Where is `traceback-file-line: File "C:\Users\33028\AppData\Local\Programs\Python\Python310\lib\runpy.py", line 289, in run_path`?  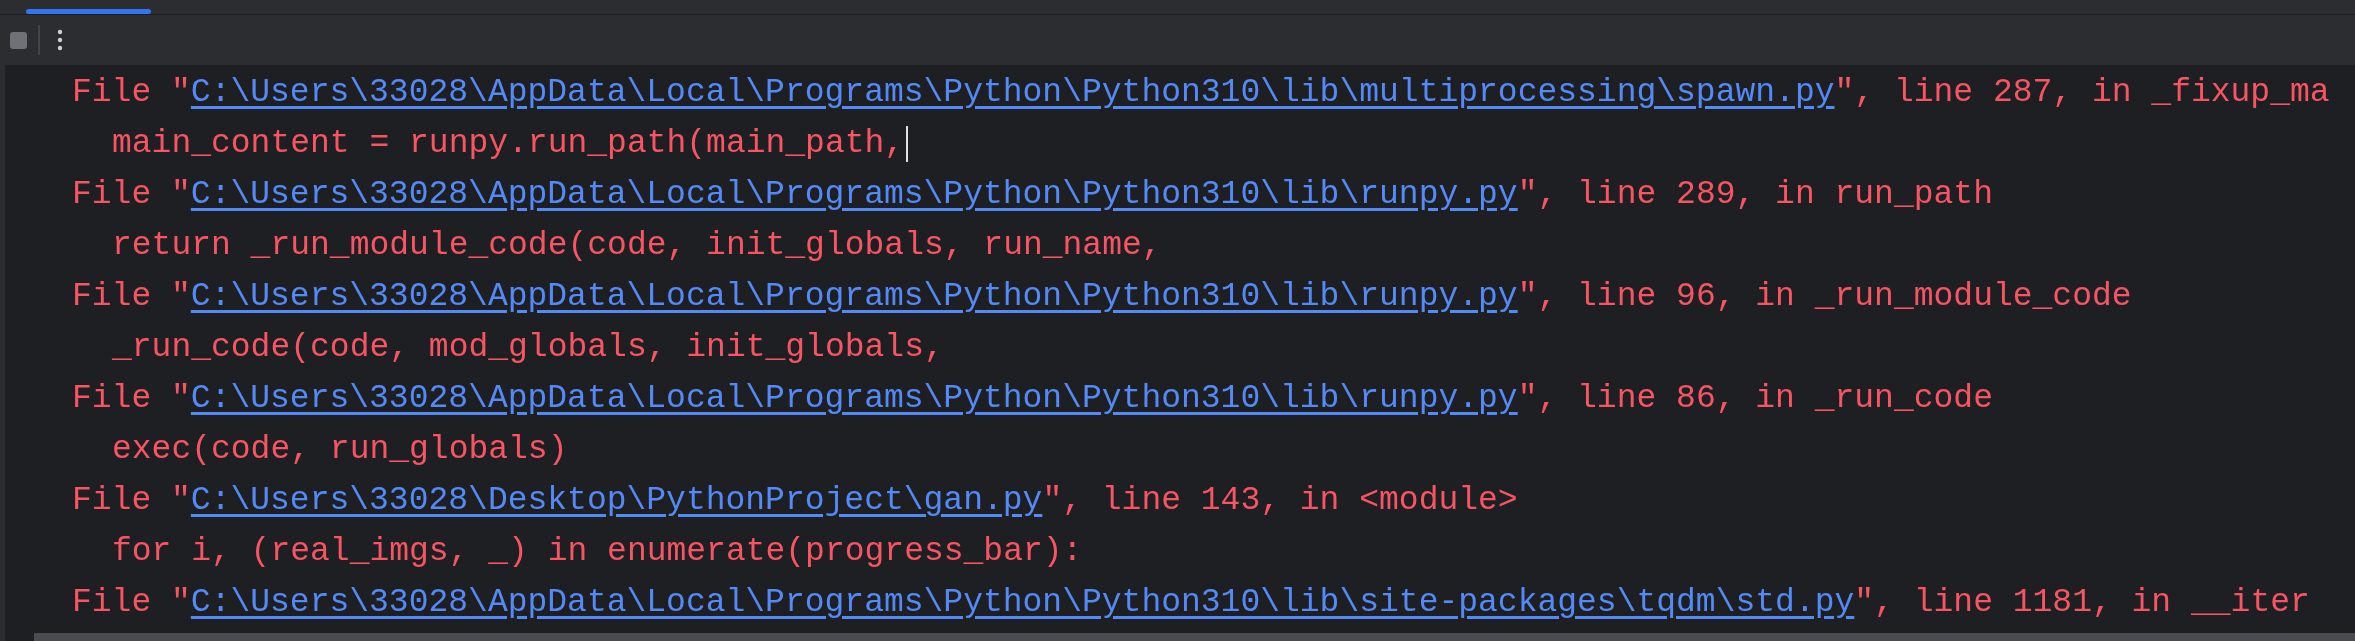 traceback-file-line: File "C:\Users\33028\AppData\Local\Programs\Python\Python310\lib\runpy.py", line 289, in run_path is located at coordinates (1201, 194).